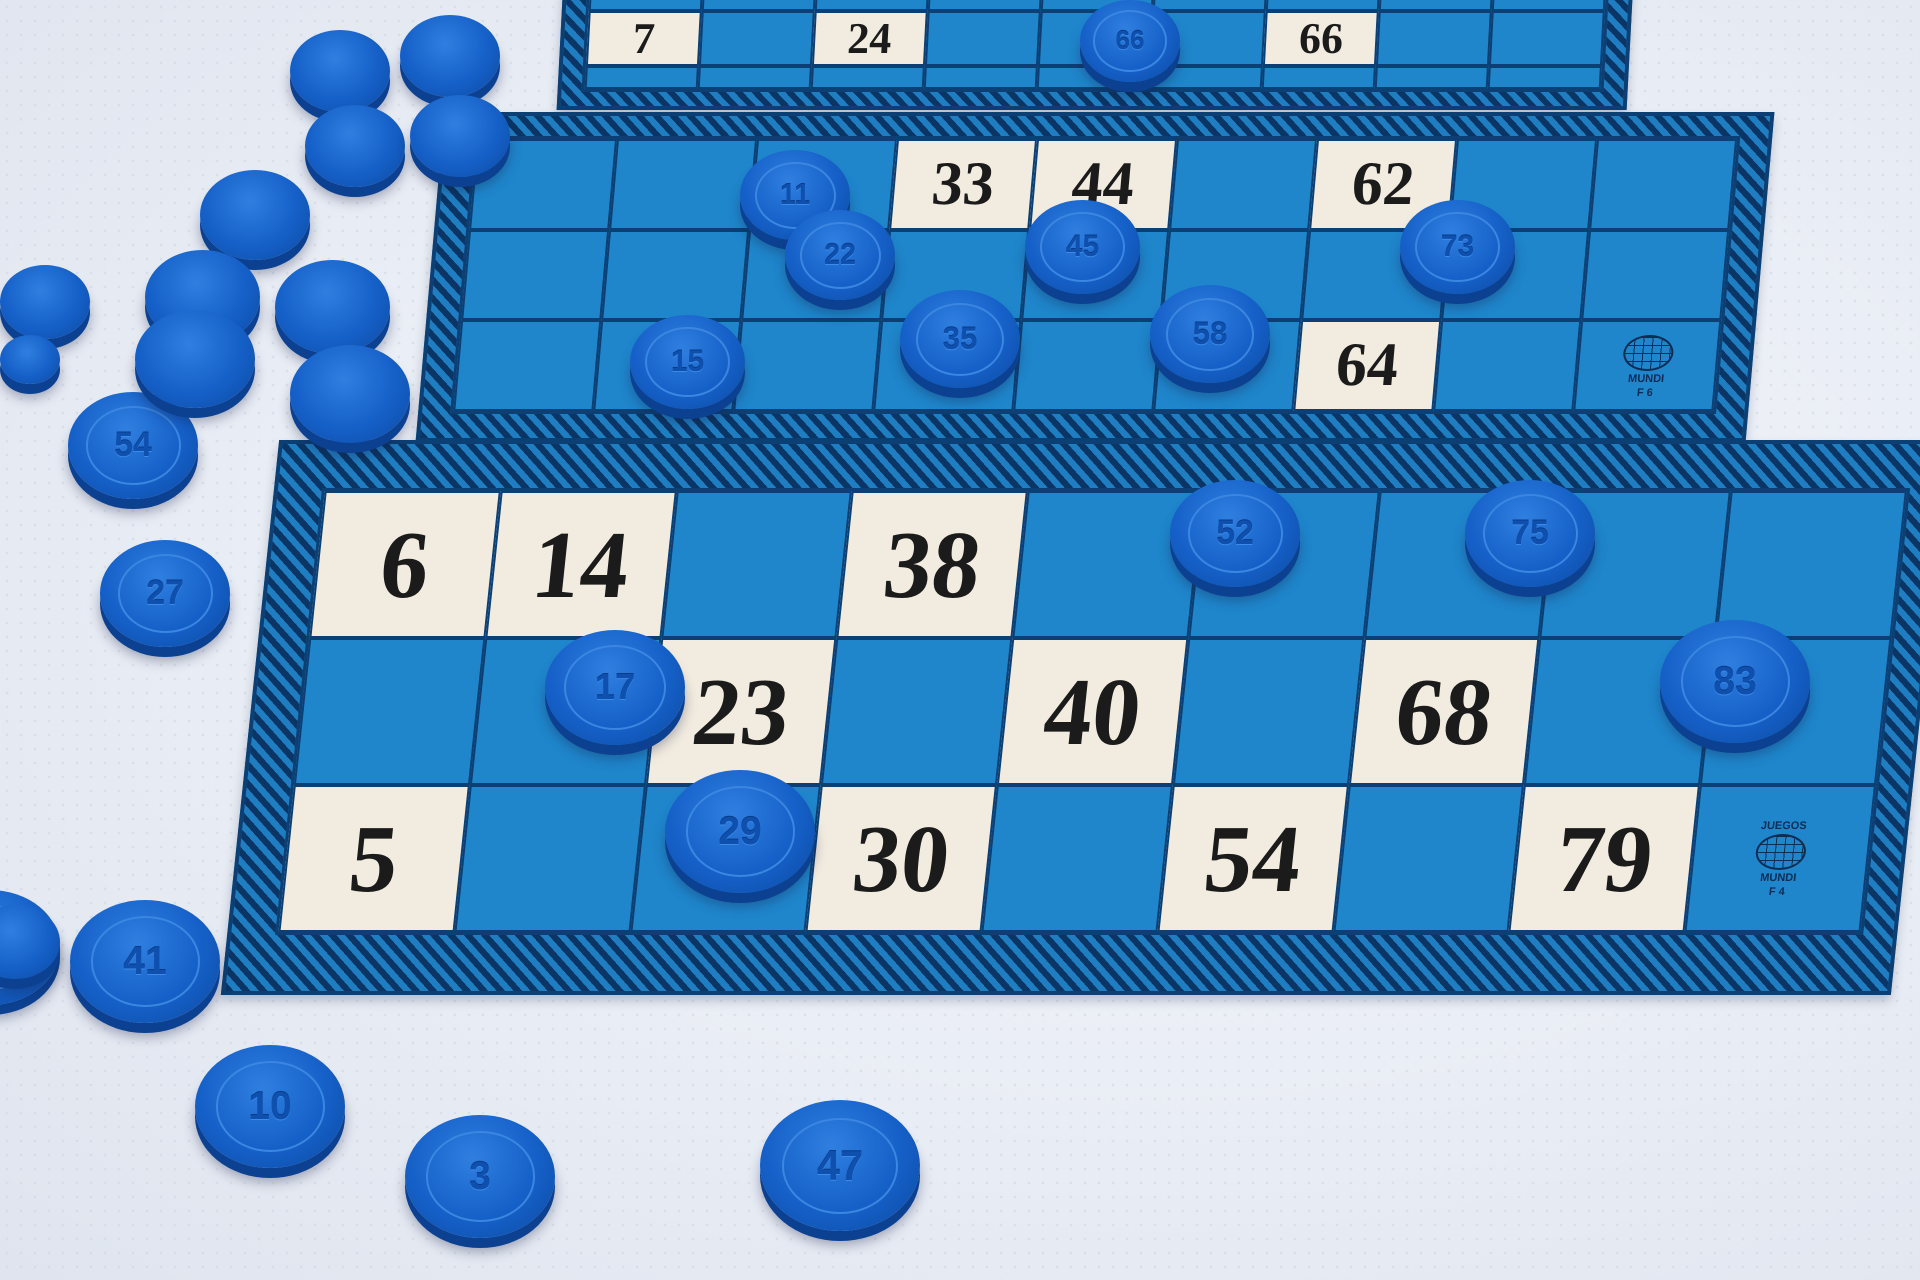  I want to click on bingo-token: 29, so click(740, 831).